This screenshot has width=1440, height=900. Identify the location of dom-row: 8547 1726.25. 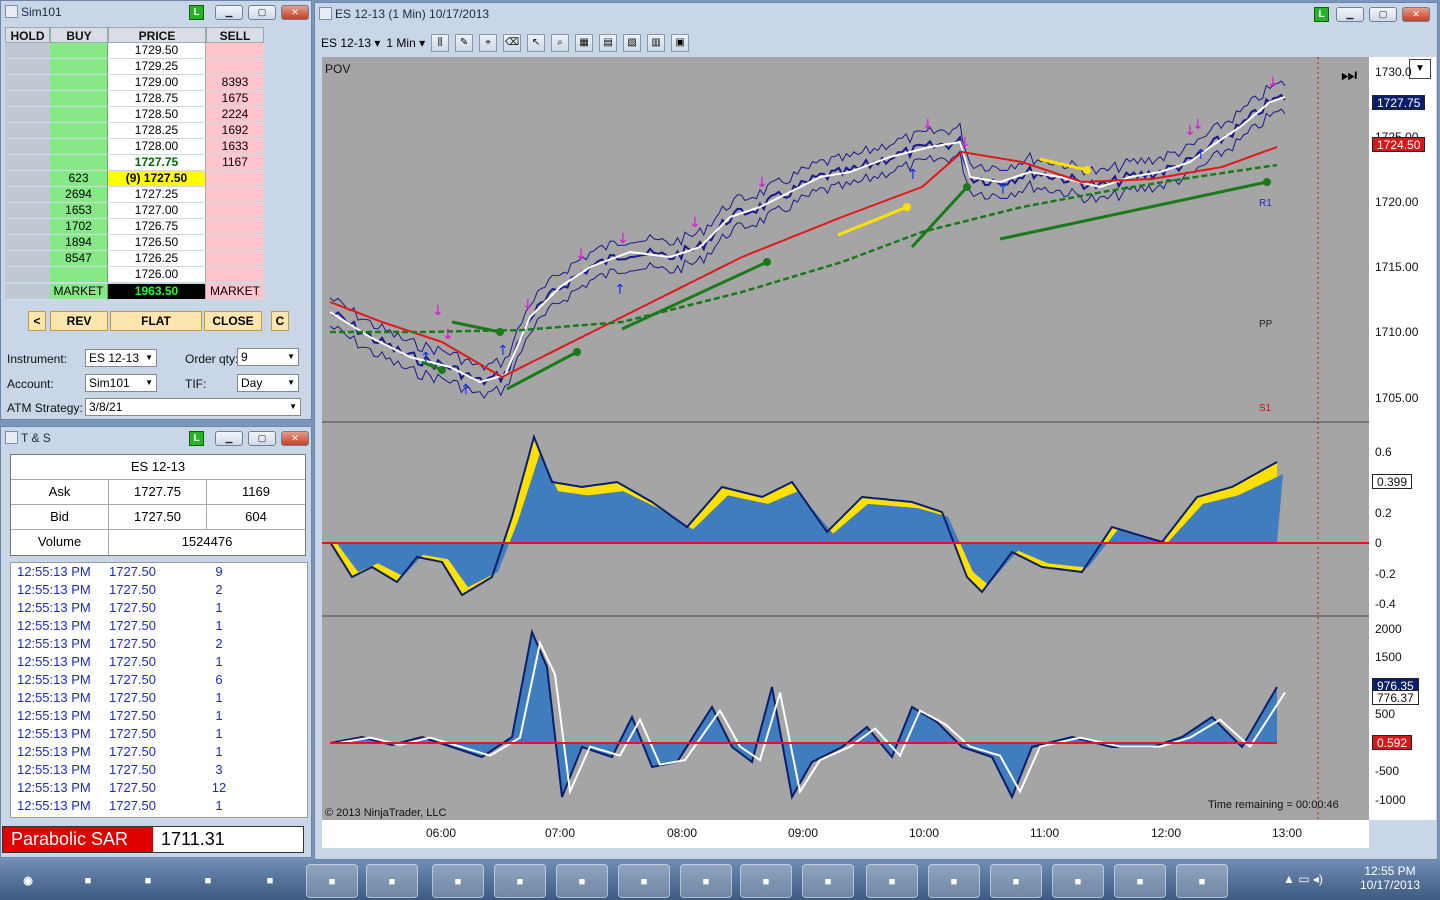
(134, 259).